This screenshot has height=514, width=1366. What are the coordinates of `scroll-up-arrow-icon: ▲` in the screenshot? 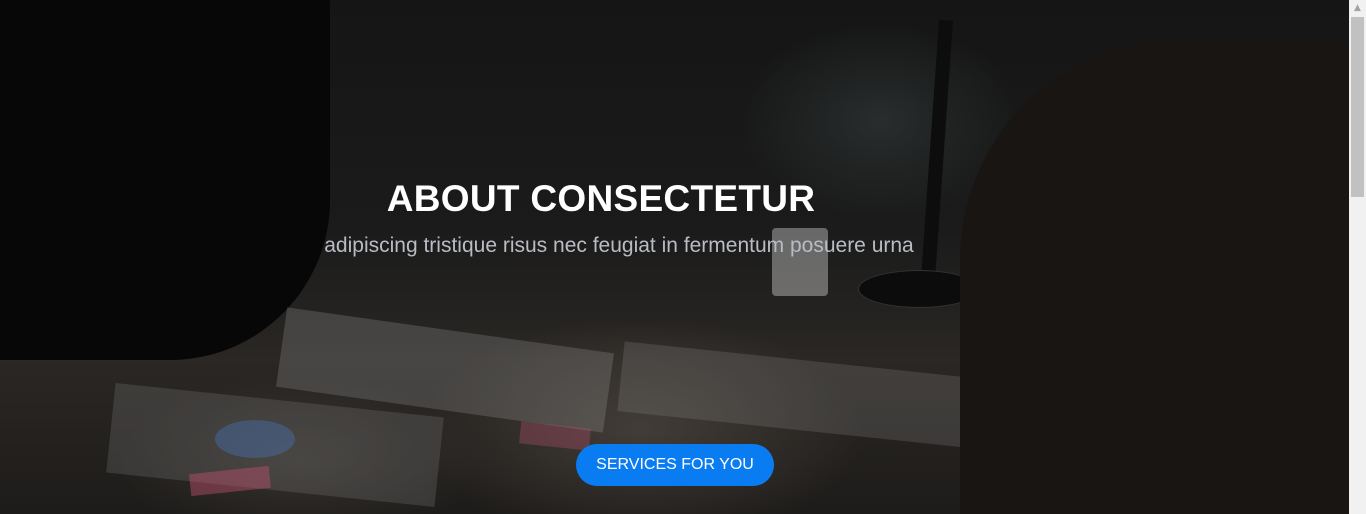 It's located at (1357, 8).